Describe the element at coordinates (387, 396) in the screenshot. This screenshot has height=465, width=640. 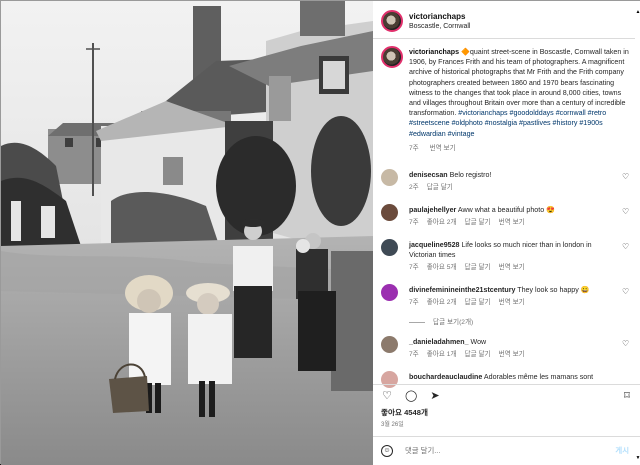
I see `heart-icon: ♡` at that location.